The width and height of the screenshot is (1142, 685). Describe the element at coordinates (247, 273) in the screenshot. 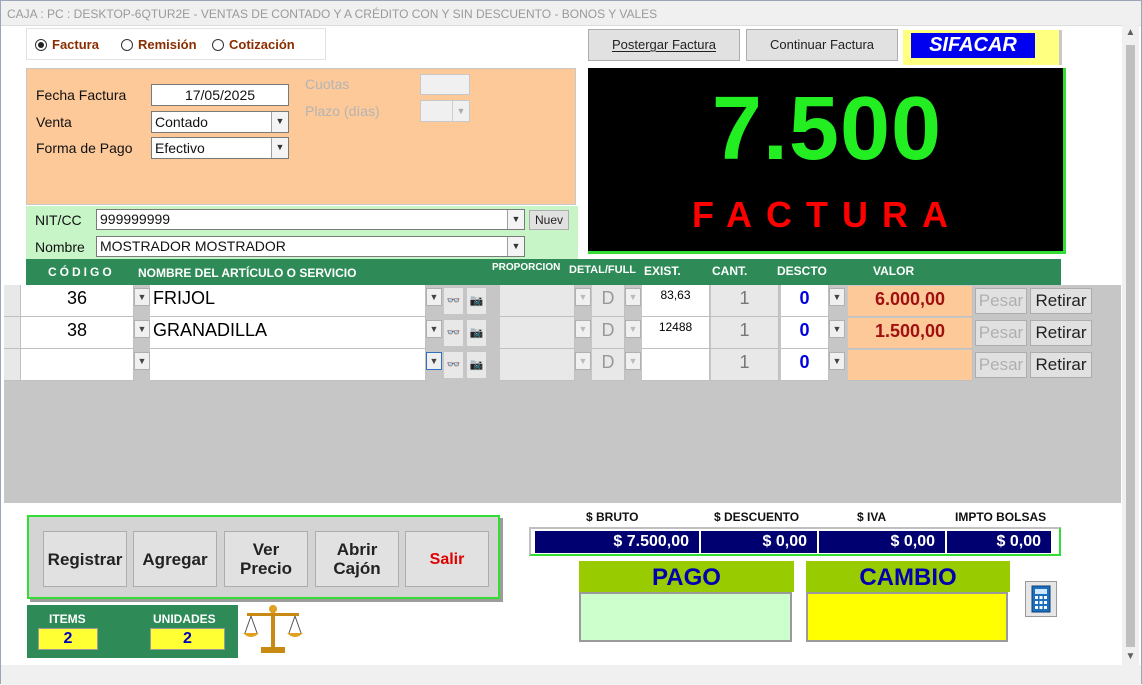

I see `col-nombre: NOMBRE DEL ARTÍCULO O SERVICIO` at that location.